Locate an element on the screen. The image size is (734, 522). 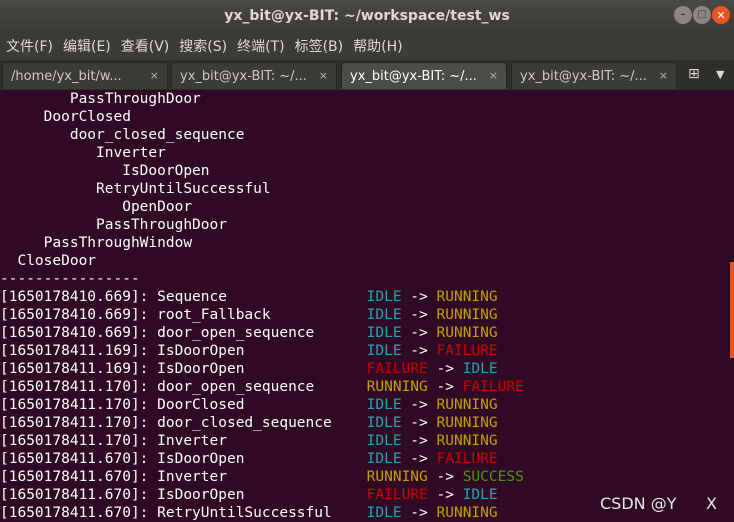
menu-item: 查看(V) is located at coordinates (142, 46).